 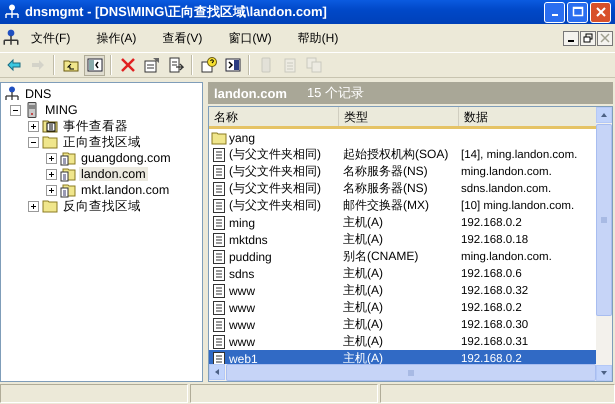 I want to click on minimize-button, so click(x=571, y=38).